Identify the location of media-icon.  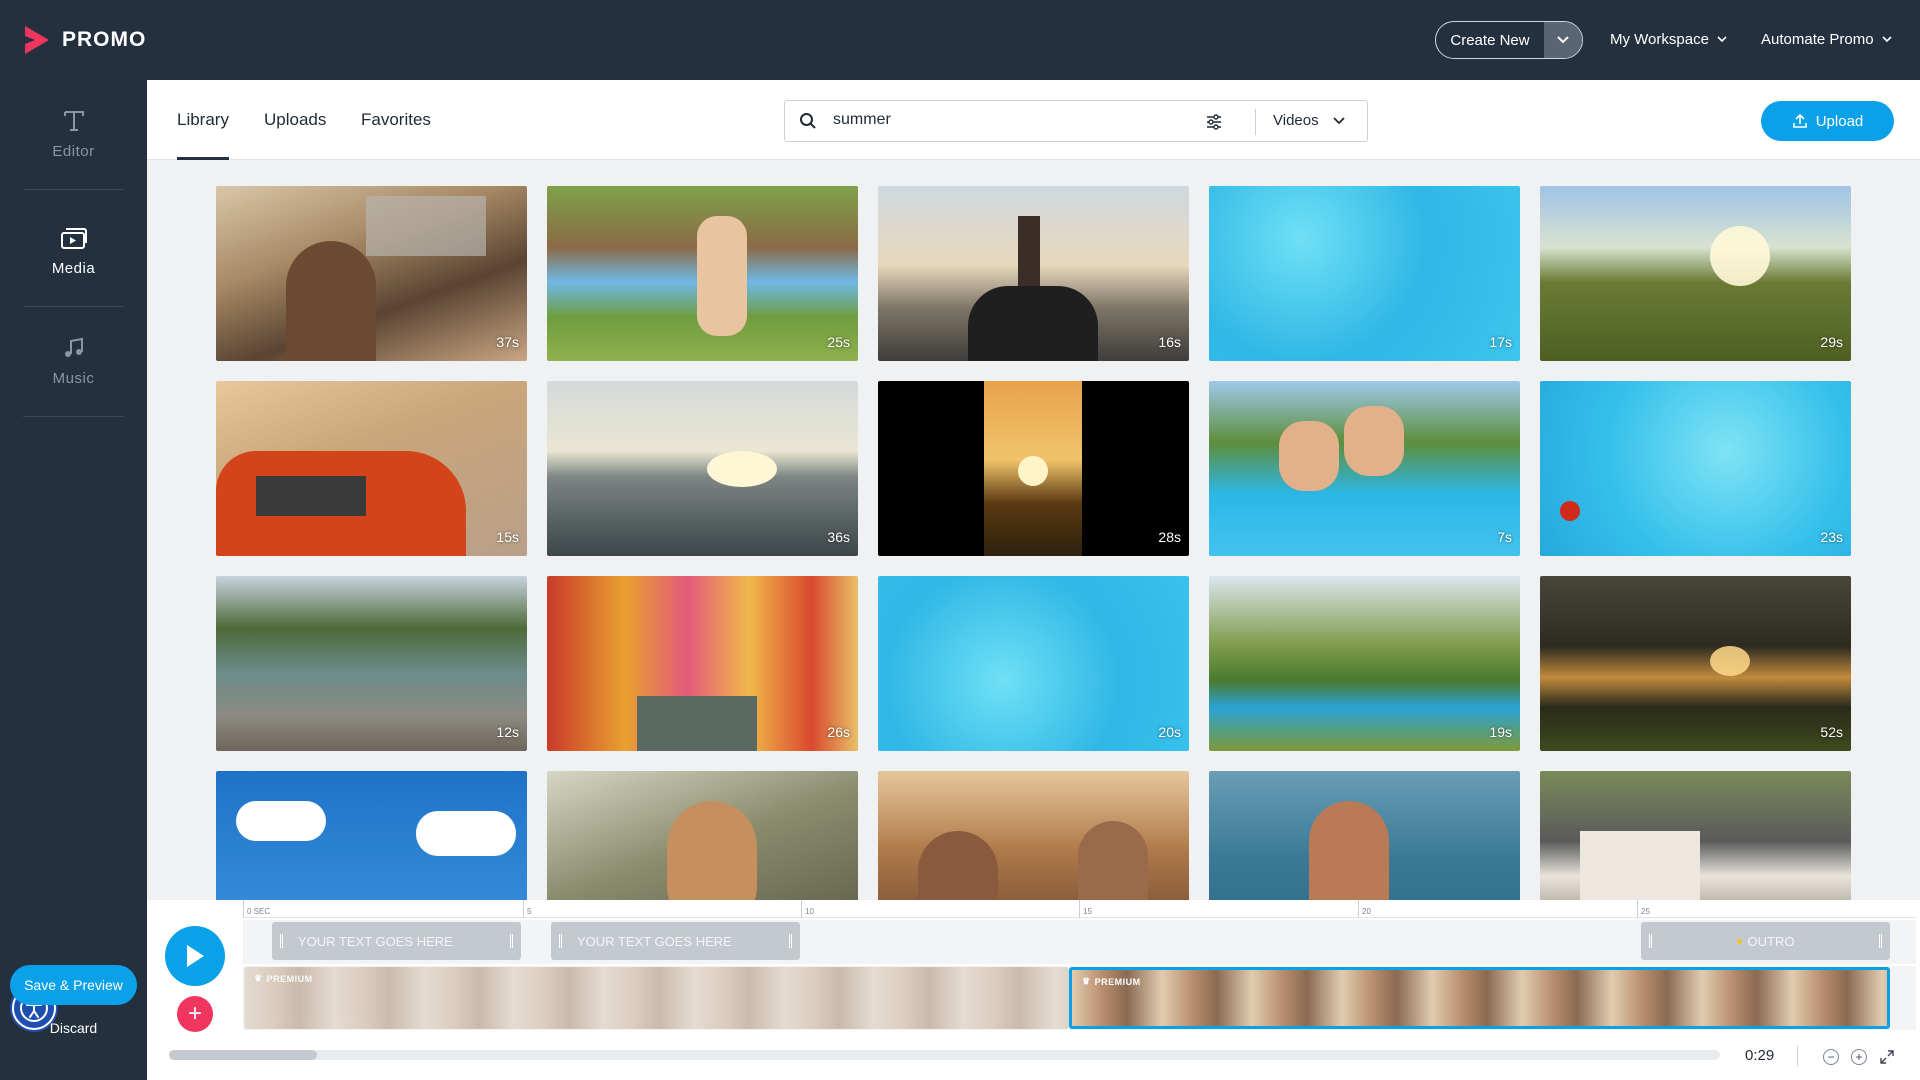
(73, 238).